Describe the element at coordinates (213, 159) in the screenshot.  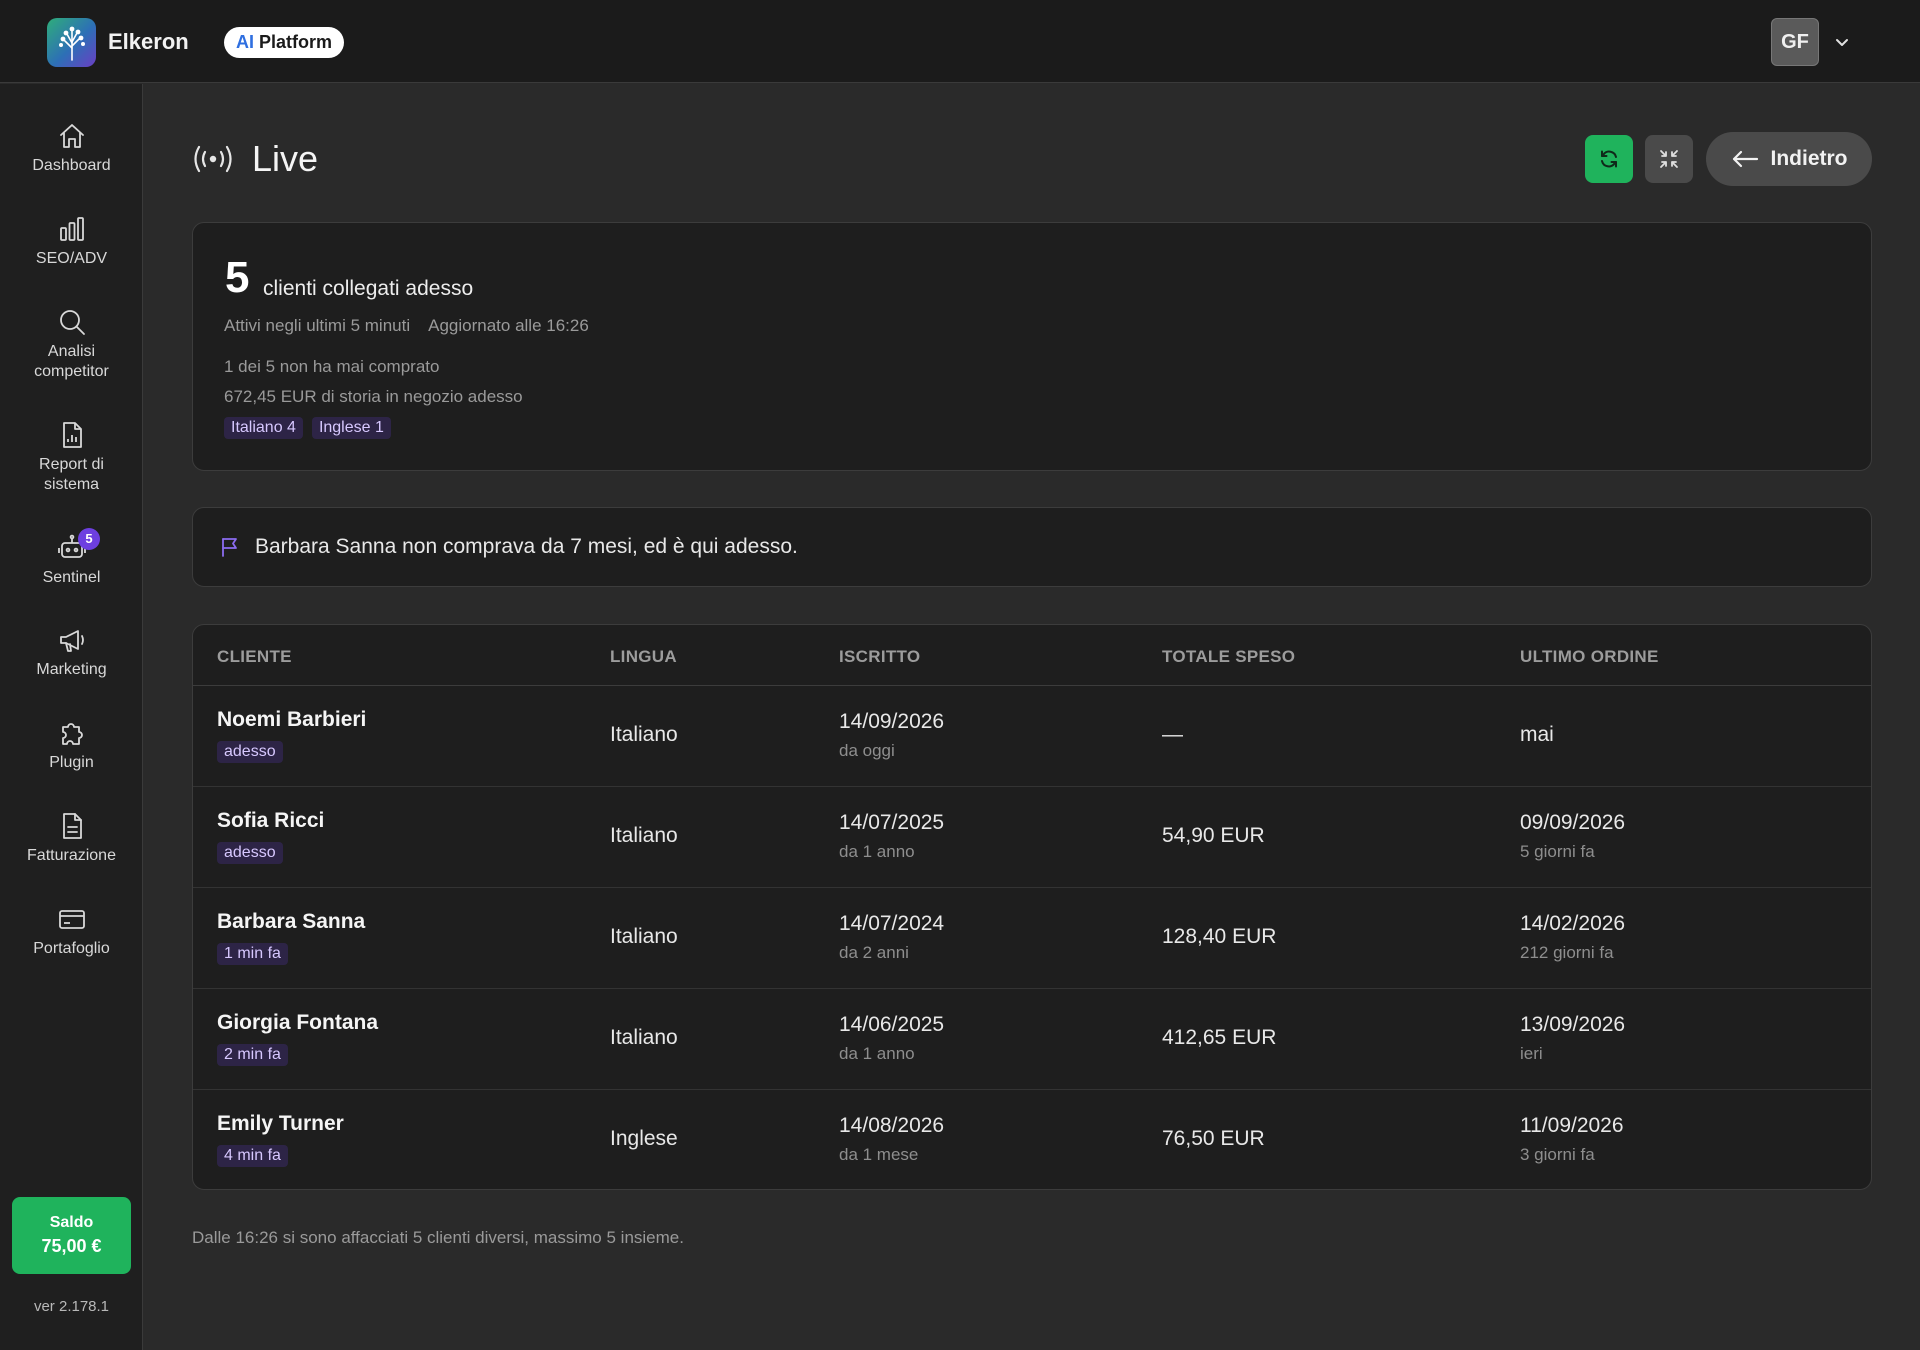
I see `broadcast-icon` at that location.